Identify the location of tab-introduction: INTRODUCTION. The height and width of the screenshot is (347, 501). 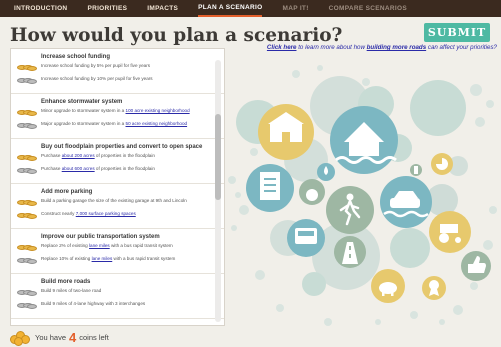
(40, 8).